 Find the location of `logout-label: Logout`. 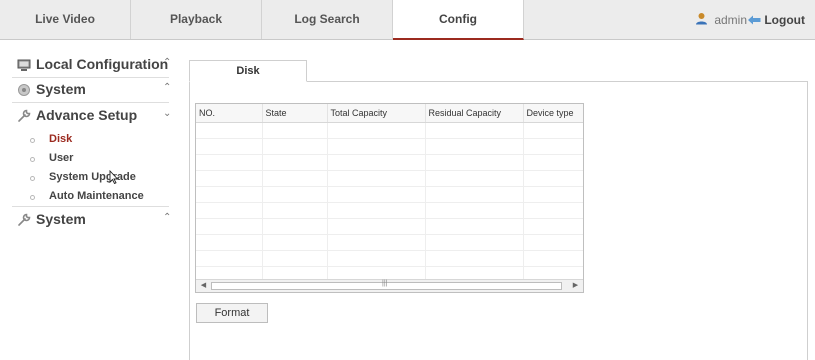

logout-label: Logout is located at coordinates (784, 20).